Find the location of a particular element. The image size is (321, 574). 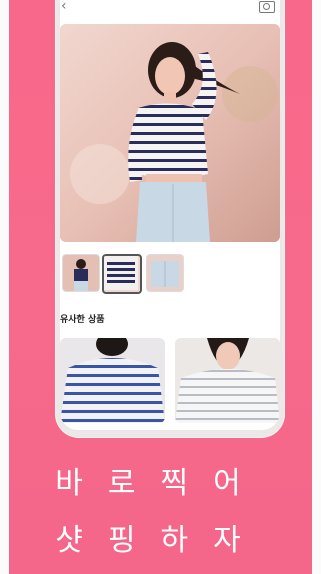

thumbnail-strip is located at coordinates (170, 274).